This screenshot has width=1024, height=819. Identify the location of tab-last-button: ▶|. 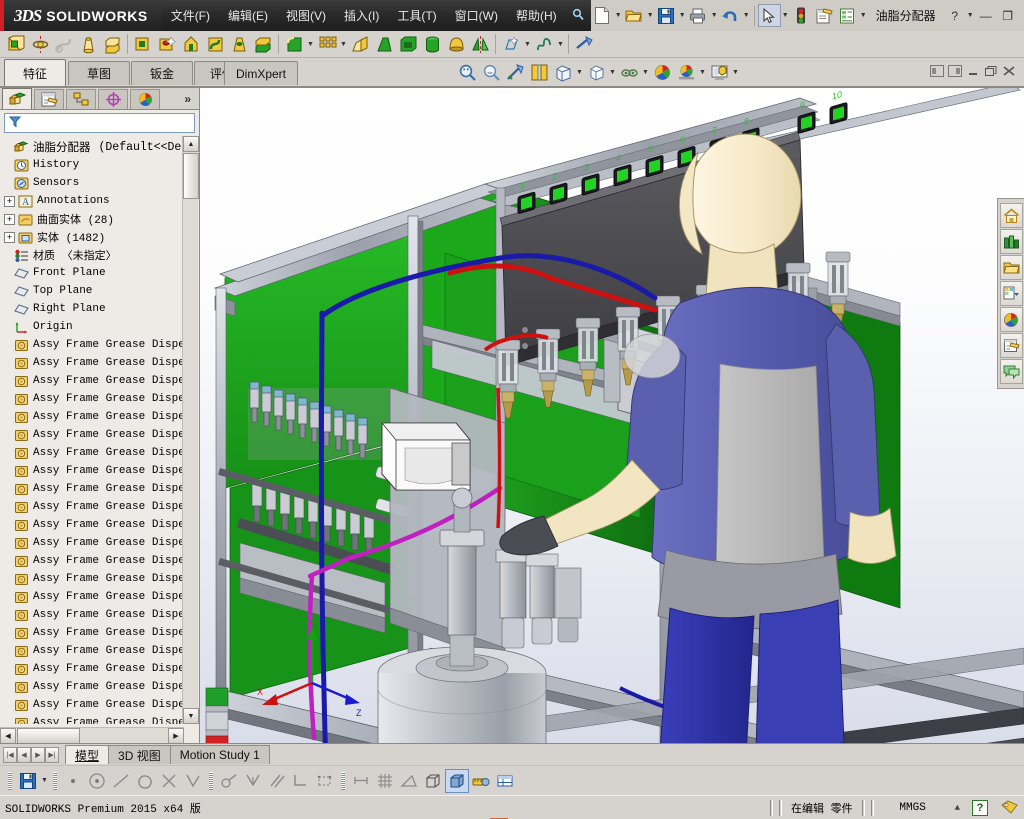
(52, 754).